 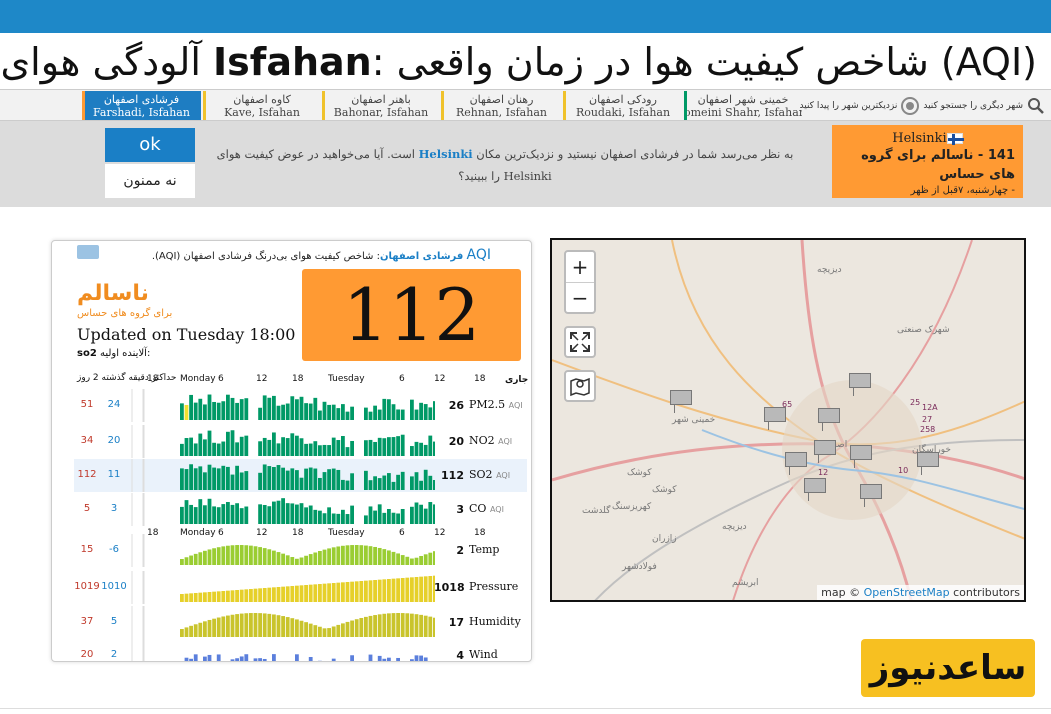 What do you see at coordinates (694, 420) in the screenshot?
I see `map-town: خمینی شهر` at bounding box center [694, 420].